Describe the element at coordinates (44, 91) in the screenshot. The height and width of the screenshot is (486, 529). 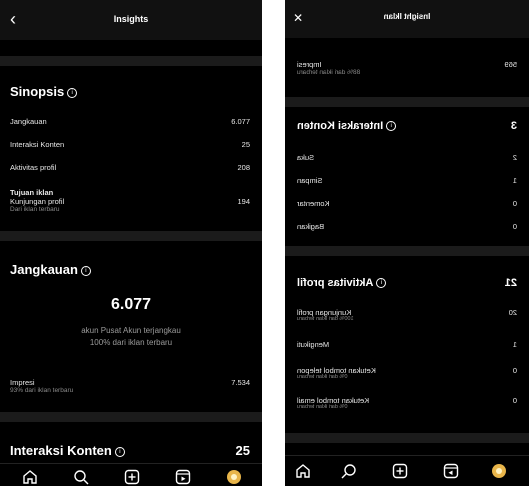
I see `sinopsis-title: Sinopsis i` at that location.